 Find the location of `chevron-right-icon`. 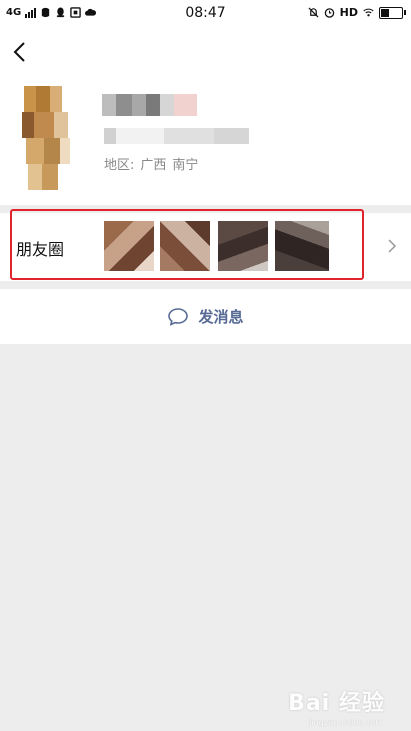

chevron-right-icon is located at coordinates (392, 246).